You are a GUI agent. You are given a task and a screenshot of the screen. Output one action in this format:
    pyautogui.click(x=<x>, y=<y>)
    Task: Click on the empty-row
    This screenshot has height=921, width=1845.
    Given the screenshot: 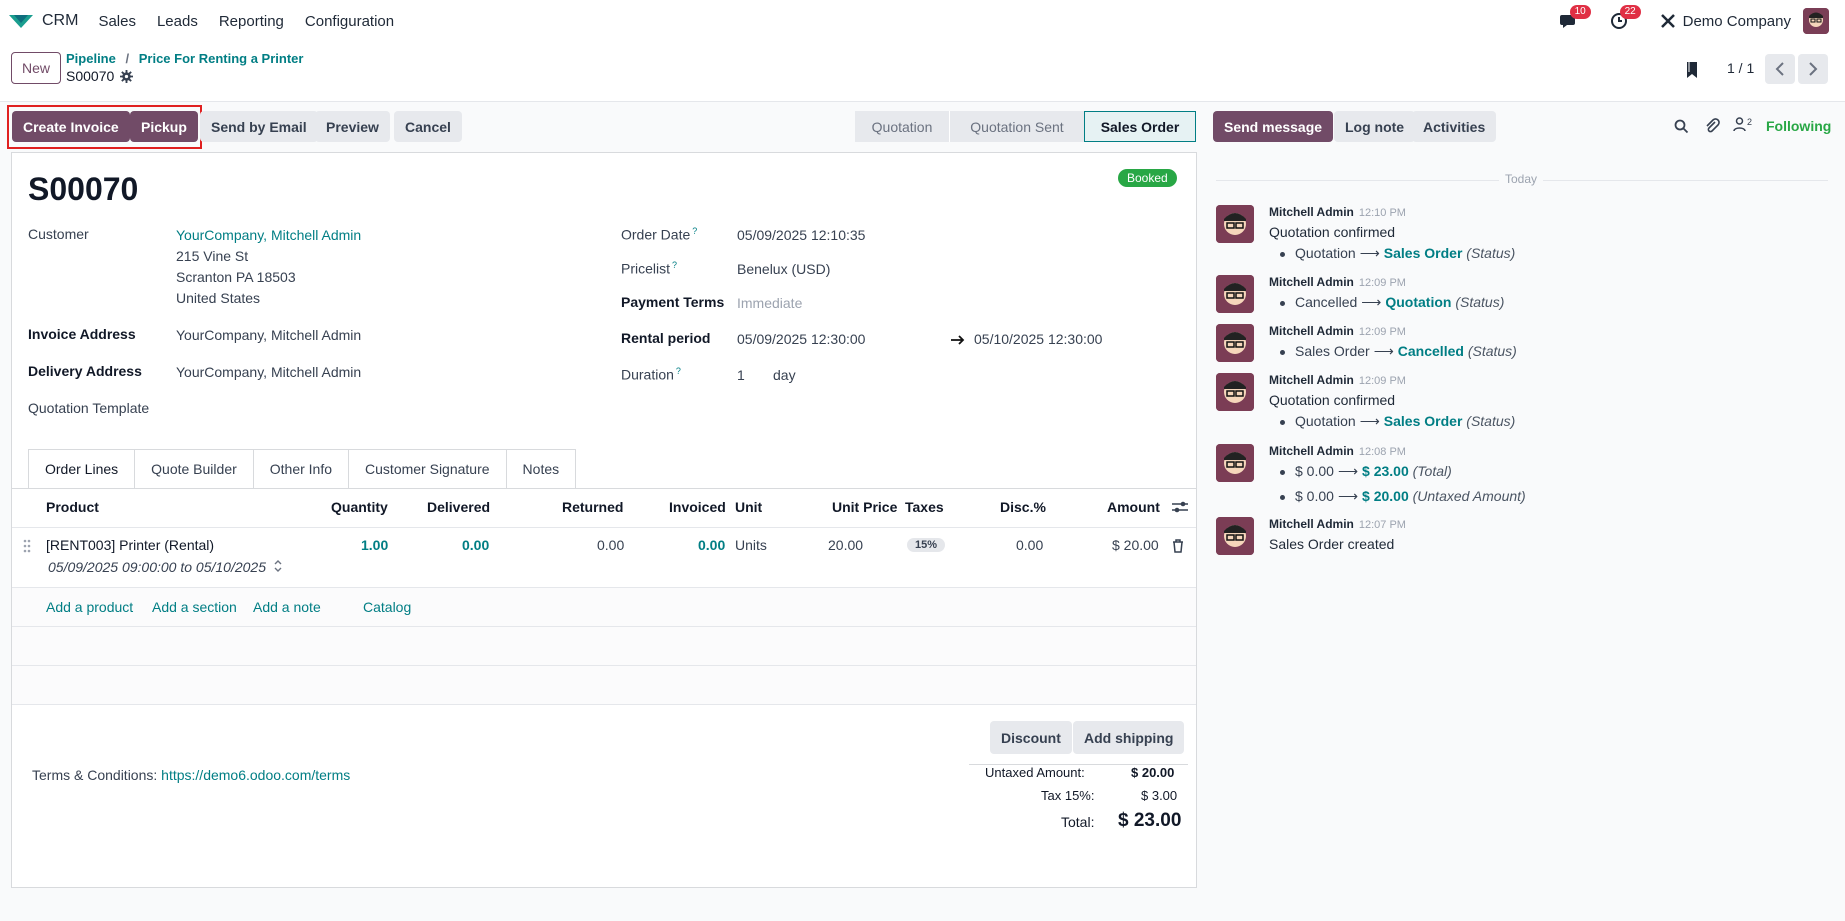 What is the action you would take?
    pyautogui.click(x=604, y=685)
    